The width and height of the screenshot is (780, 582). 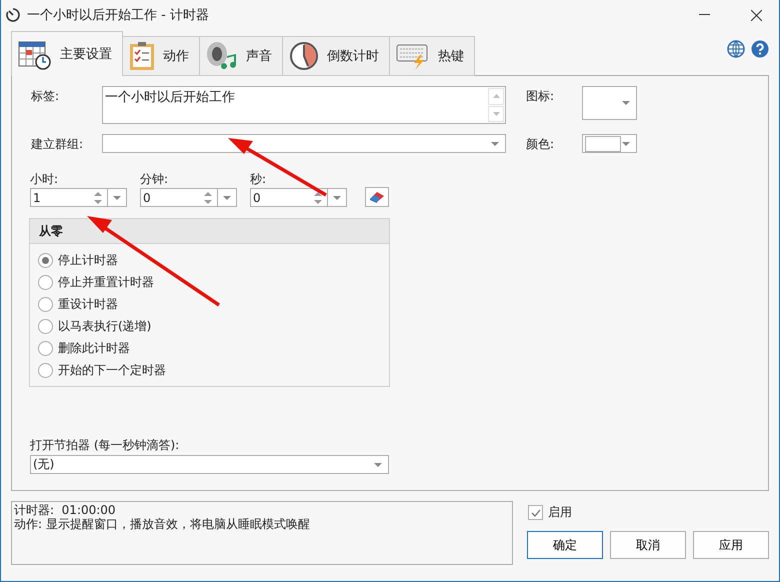 I want to click on clipboard-checklist-icon, so click(x=142, y=56).